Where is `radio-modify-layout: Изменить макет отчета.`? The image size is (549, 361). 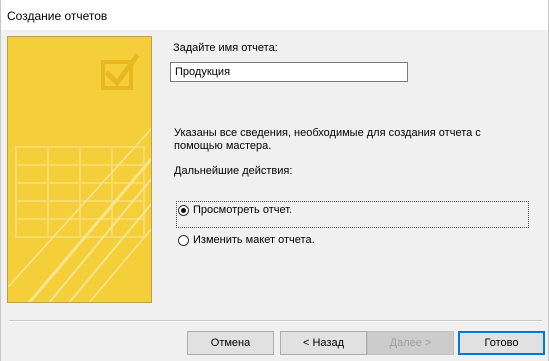
radio-modify-layout: Изменить макет отчета. is located at coordinates (246, 240).